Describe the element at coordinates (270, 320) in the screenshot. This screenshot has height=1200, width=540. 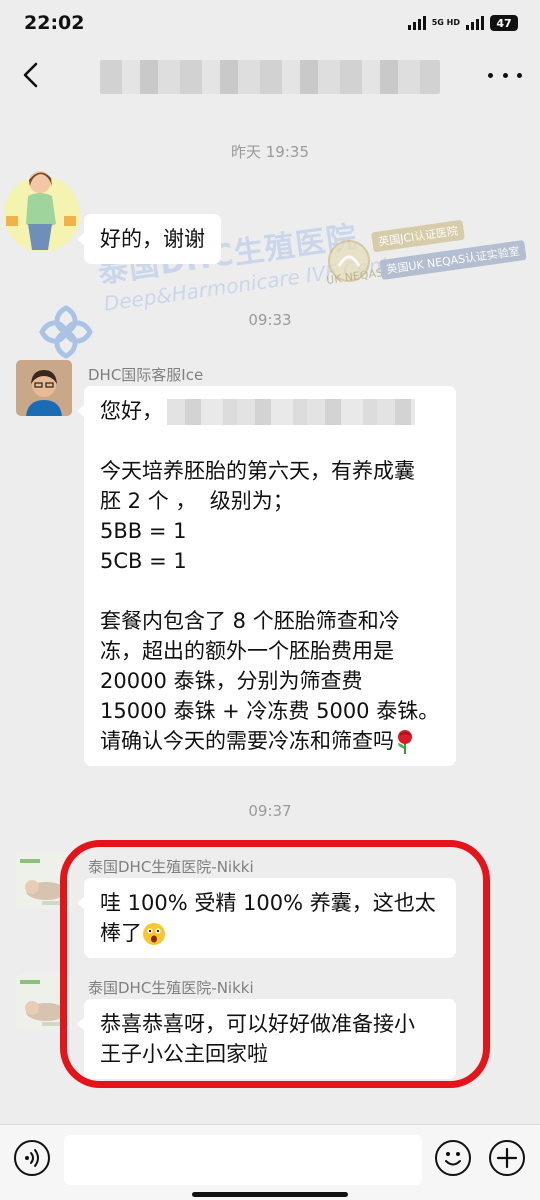
I see `timestamp: 09:33` at that location.